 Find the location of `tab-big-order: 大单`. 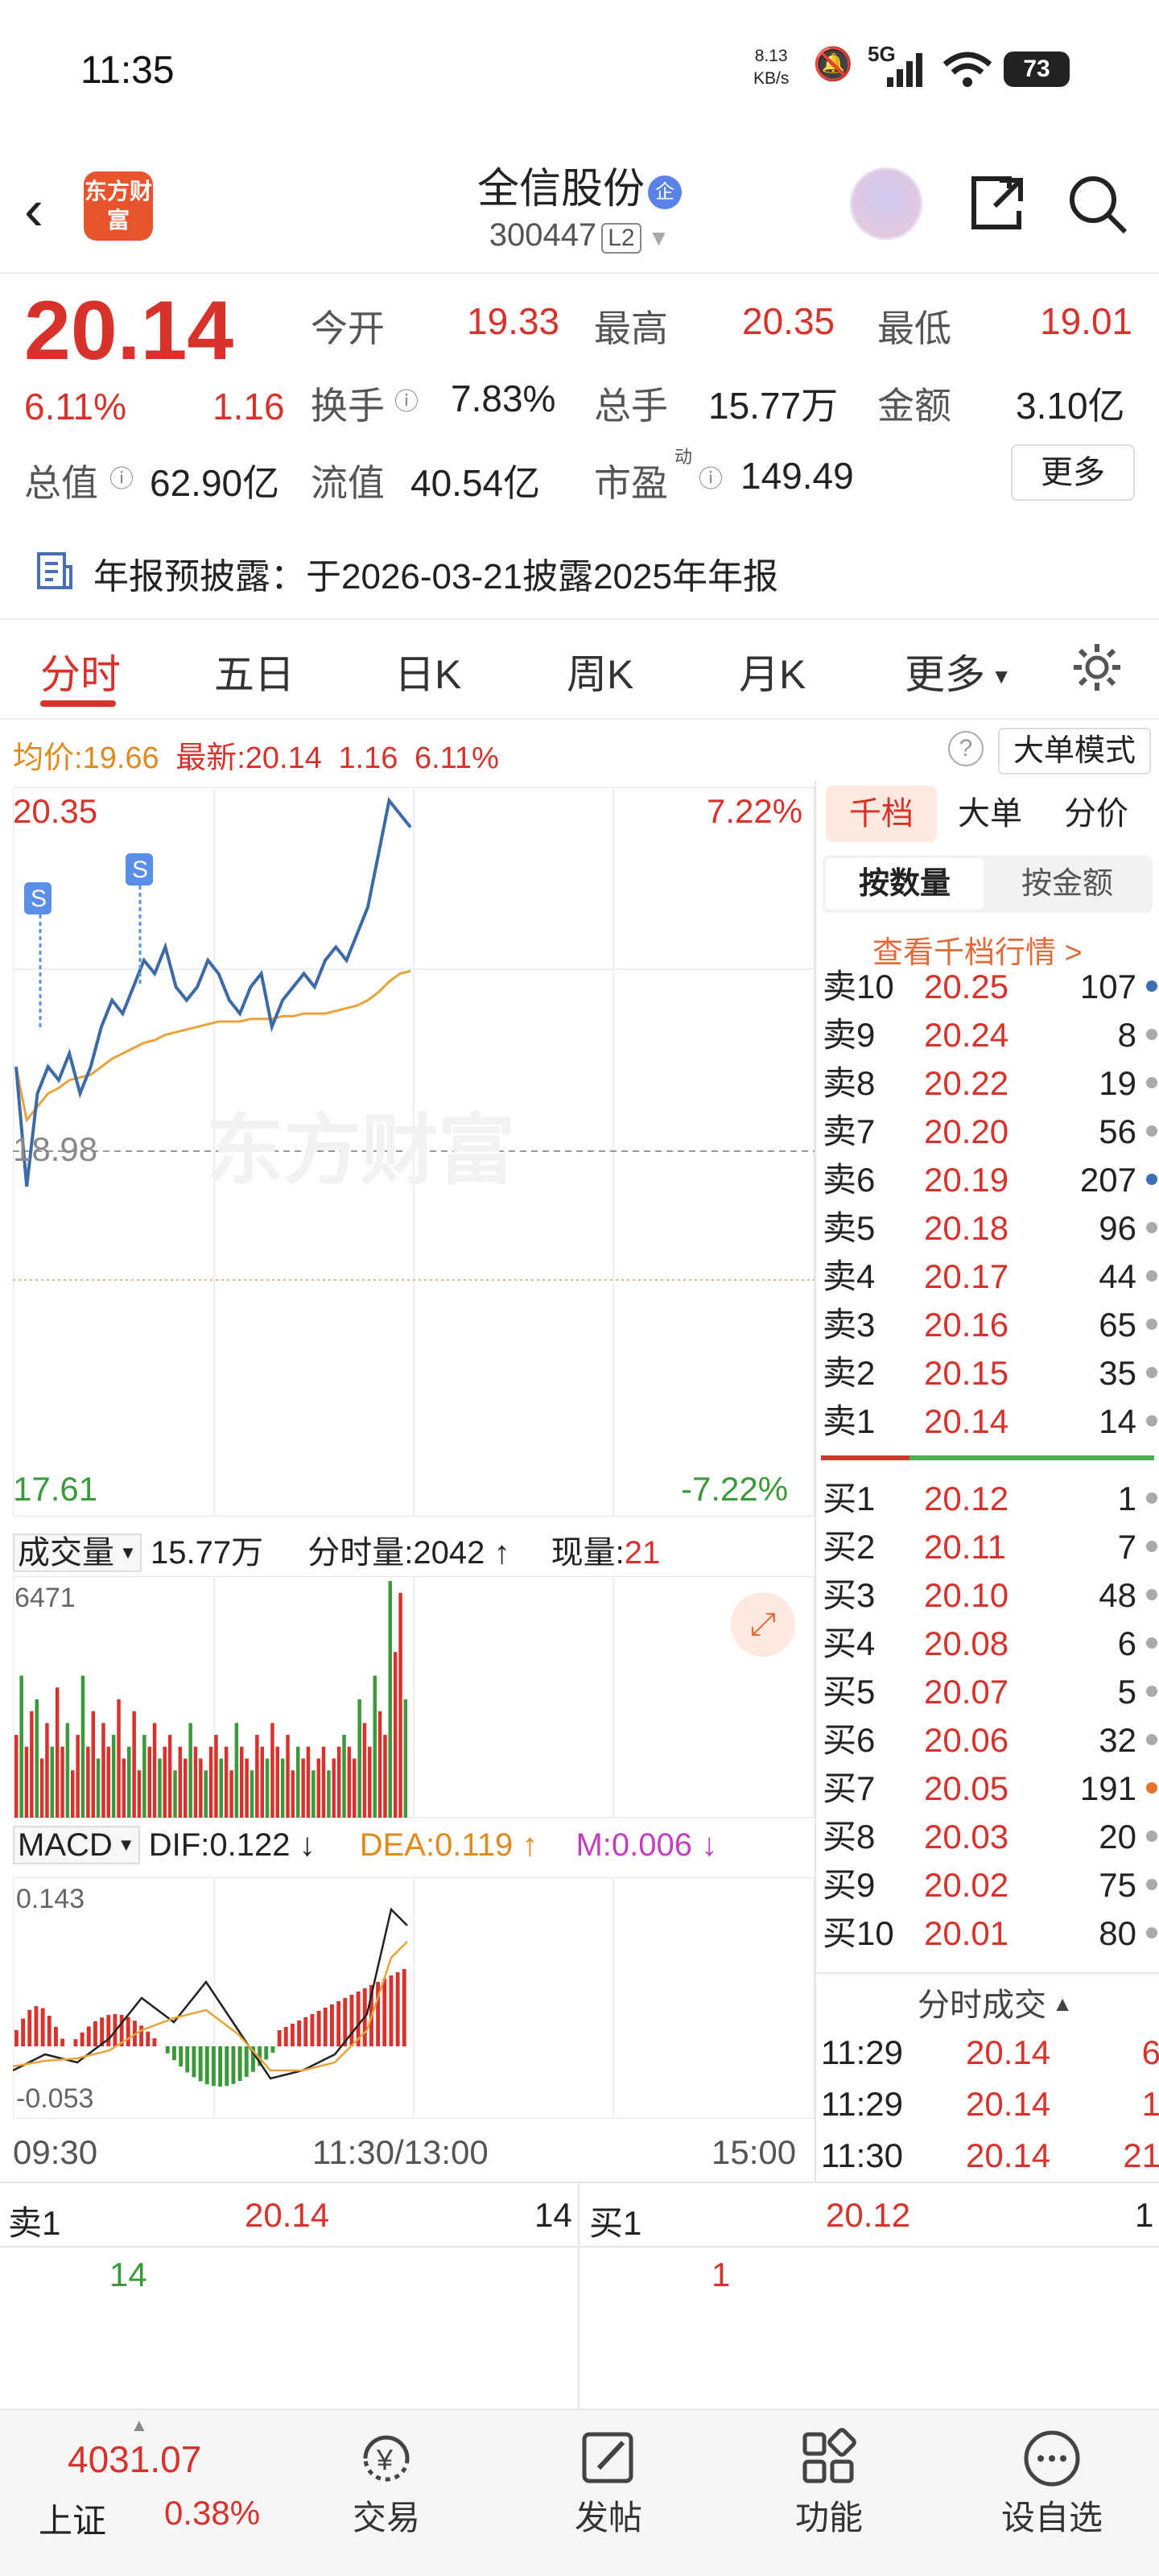

tab-big-order: 大单 is located at coordinates (990, 814).